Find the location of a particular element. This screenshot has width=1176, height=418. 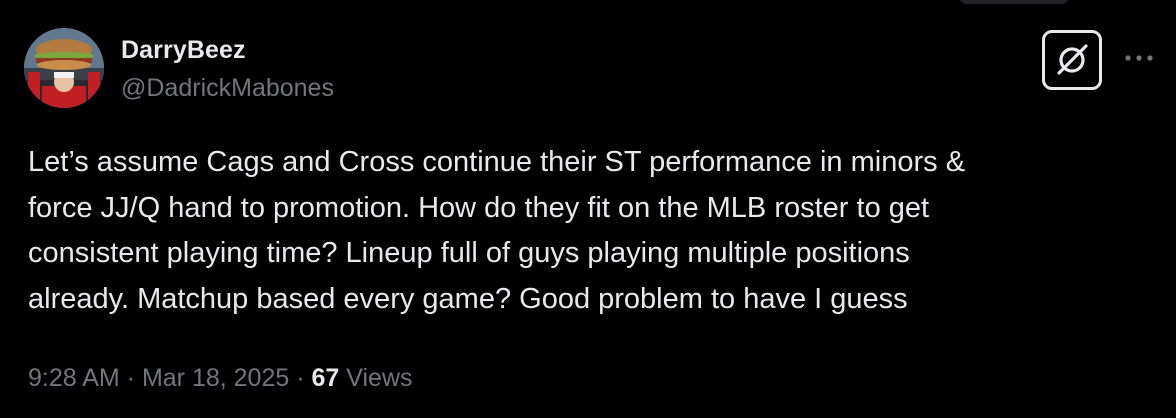

tweet-date: Mar 18, 2025 is located at coordinates (215, 378).